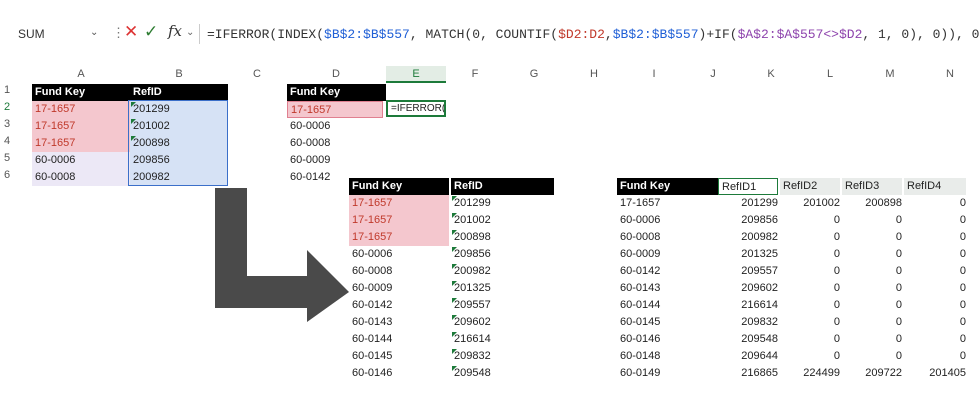 The image size is (980, 413). What do you see at coordinates (190, 32) in the screenshot?
I see `fx-chevron-down-icon: ⌄` at bounding box center [190, 32].